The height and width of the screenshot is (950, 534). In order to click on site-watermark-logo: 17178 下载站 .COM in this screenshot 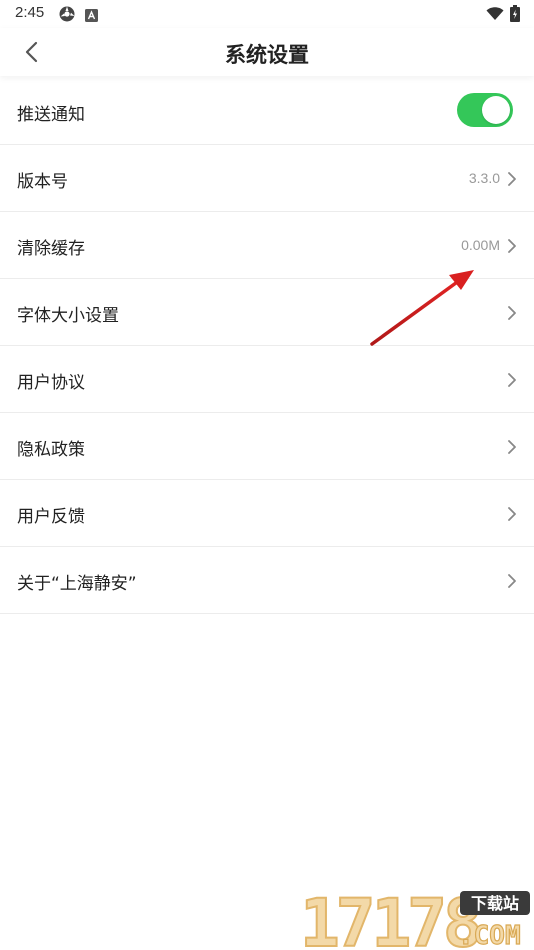, I will do `click(415, 919)`.